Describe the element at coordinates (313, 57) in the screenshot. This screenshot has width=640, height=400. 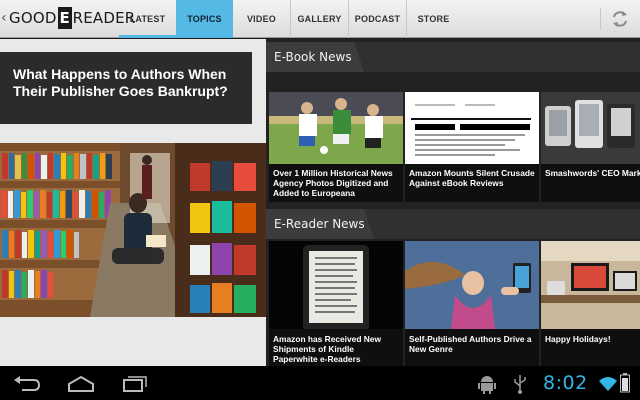
I see `section-title: E-Book News` at that location.